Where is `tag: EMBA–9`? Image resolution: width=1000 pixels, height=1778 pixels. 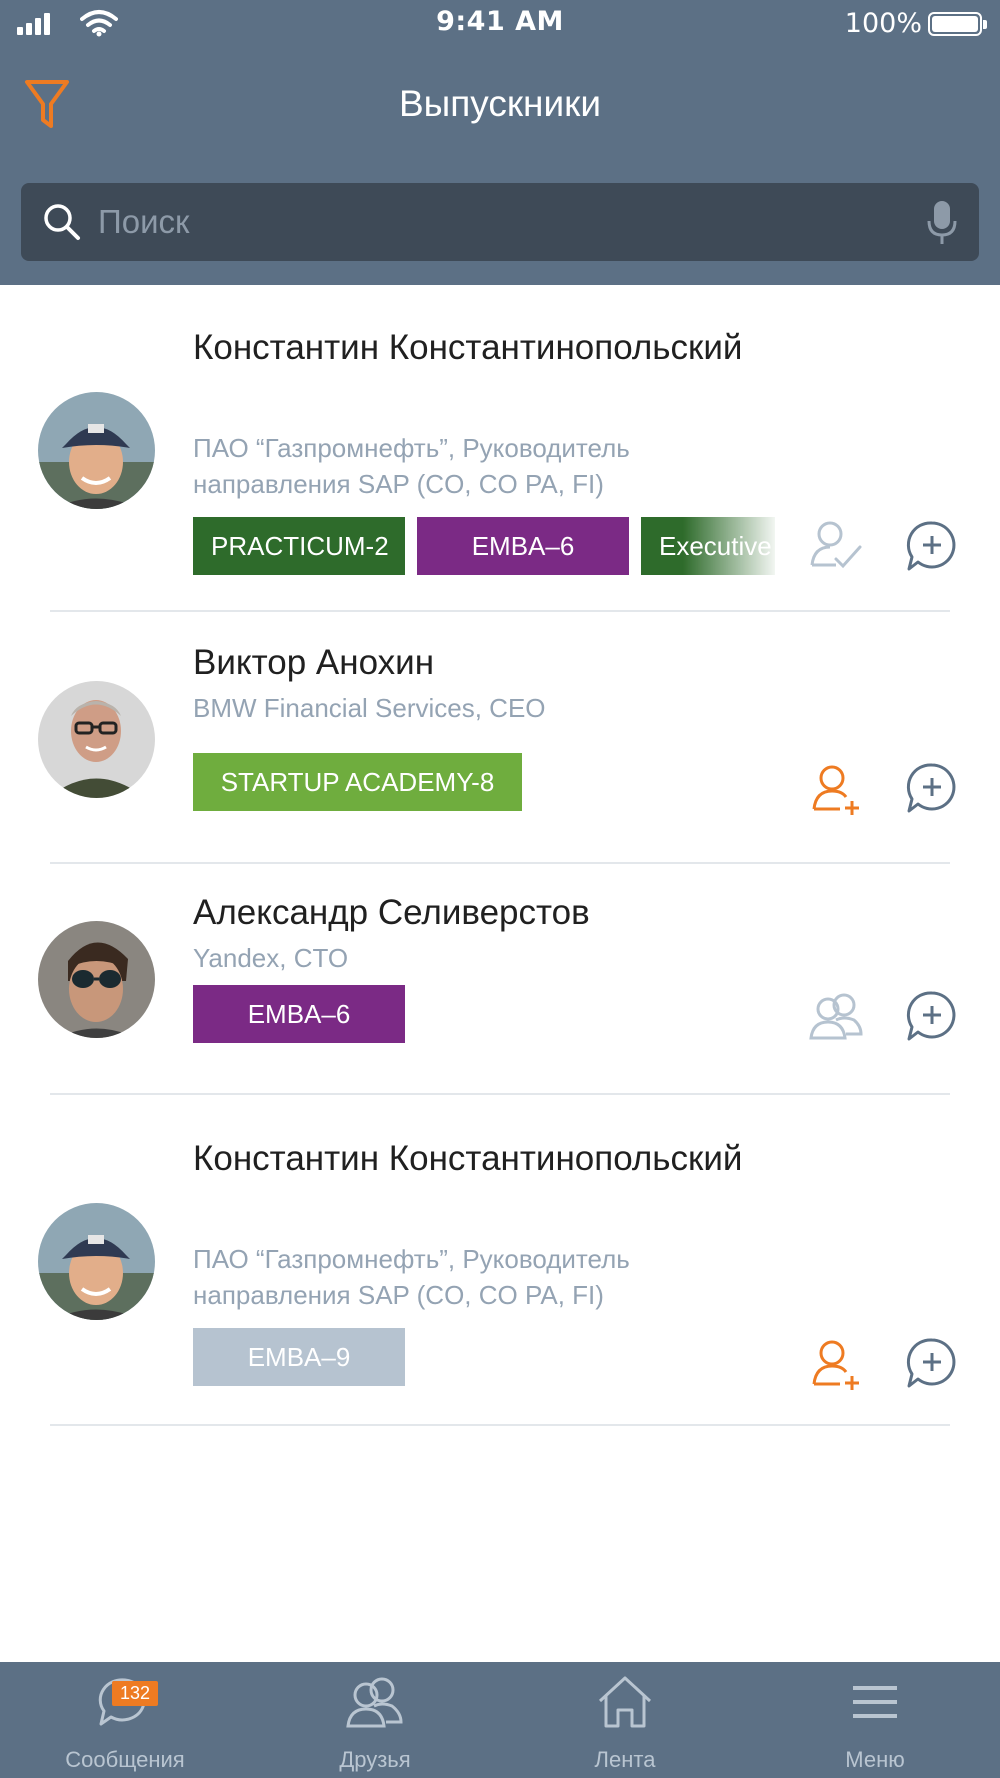 tag: EMBA–9 is located at coordinates (299, 1357).